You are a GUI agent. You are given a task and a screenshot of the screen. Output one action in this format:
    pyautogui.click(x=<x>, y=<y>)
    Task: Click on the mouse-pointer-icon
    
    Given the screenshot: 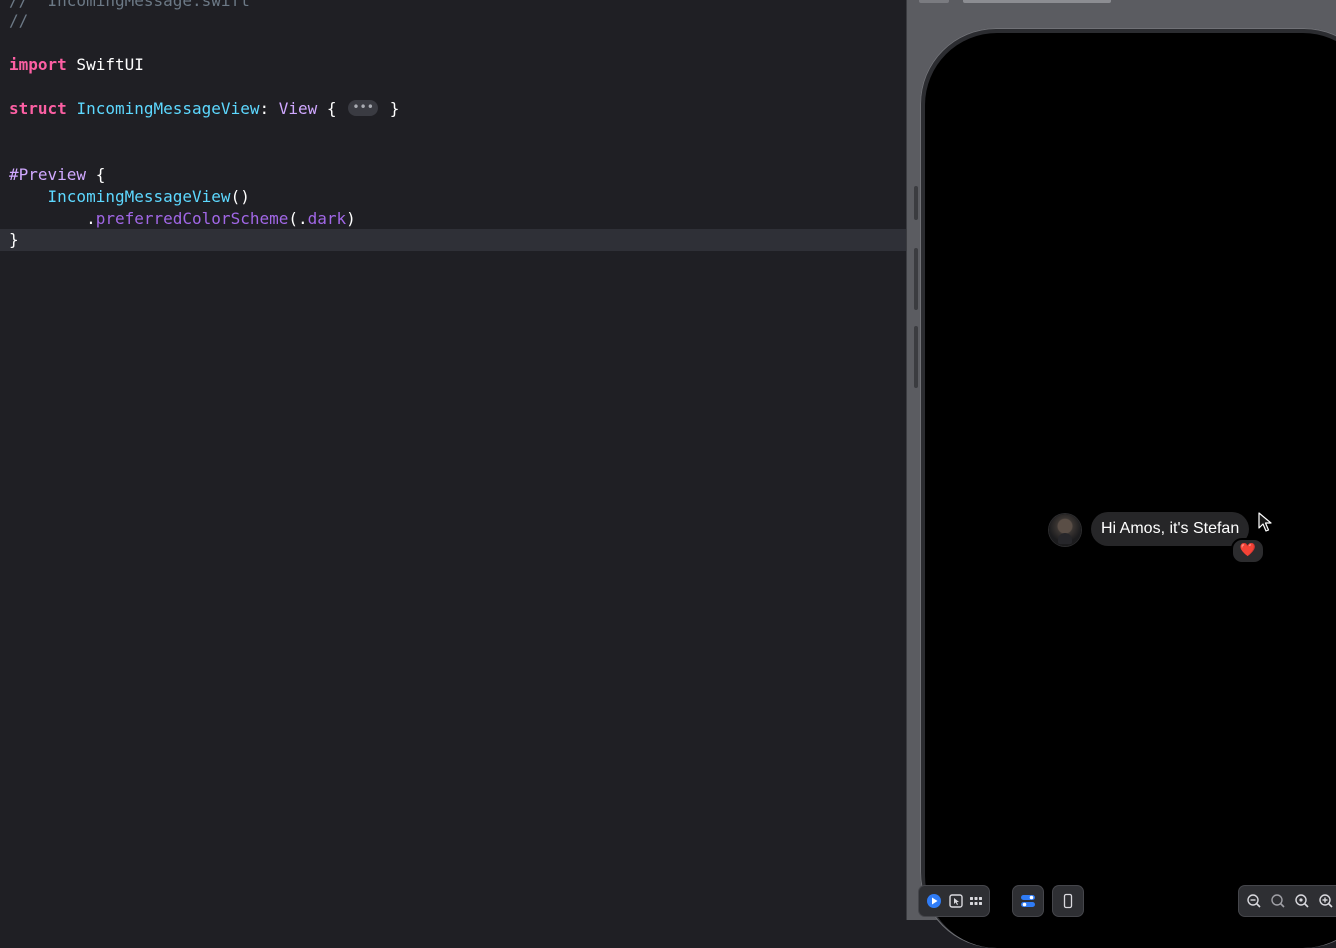 What is the action you would take?
    pyautogui.click(x=1265, y=522)
    